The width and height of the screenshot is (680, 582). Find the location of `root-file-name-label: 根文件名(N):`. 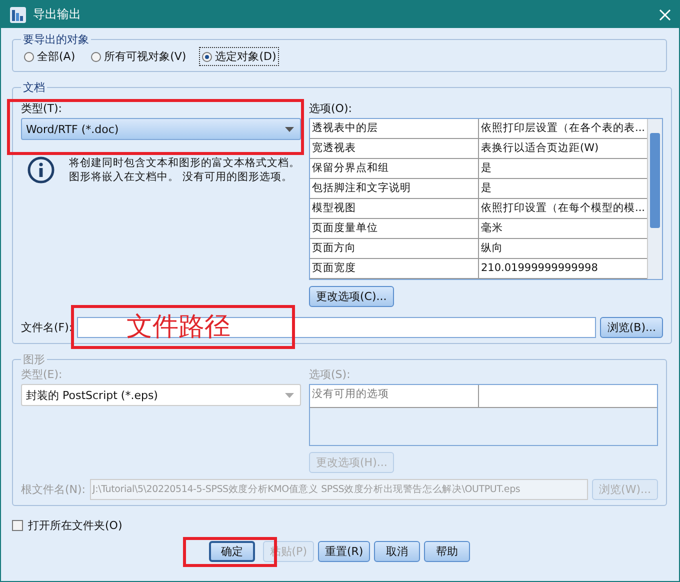

root-file-name-label: 根文件名(N): is located at coordinates (53, 489).